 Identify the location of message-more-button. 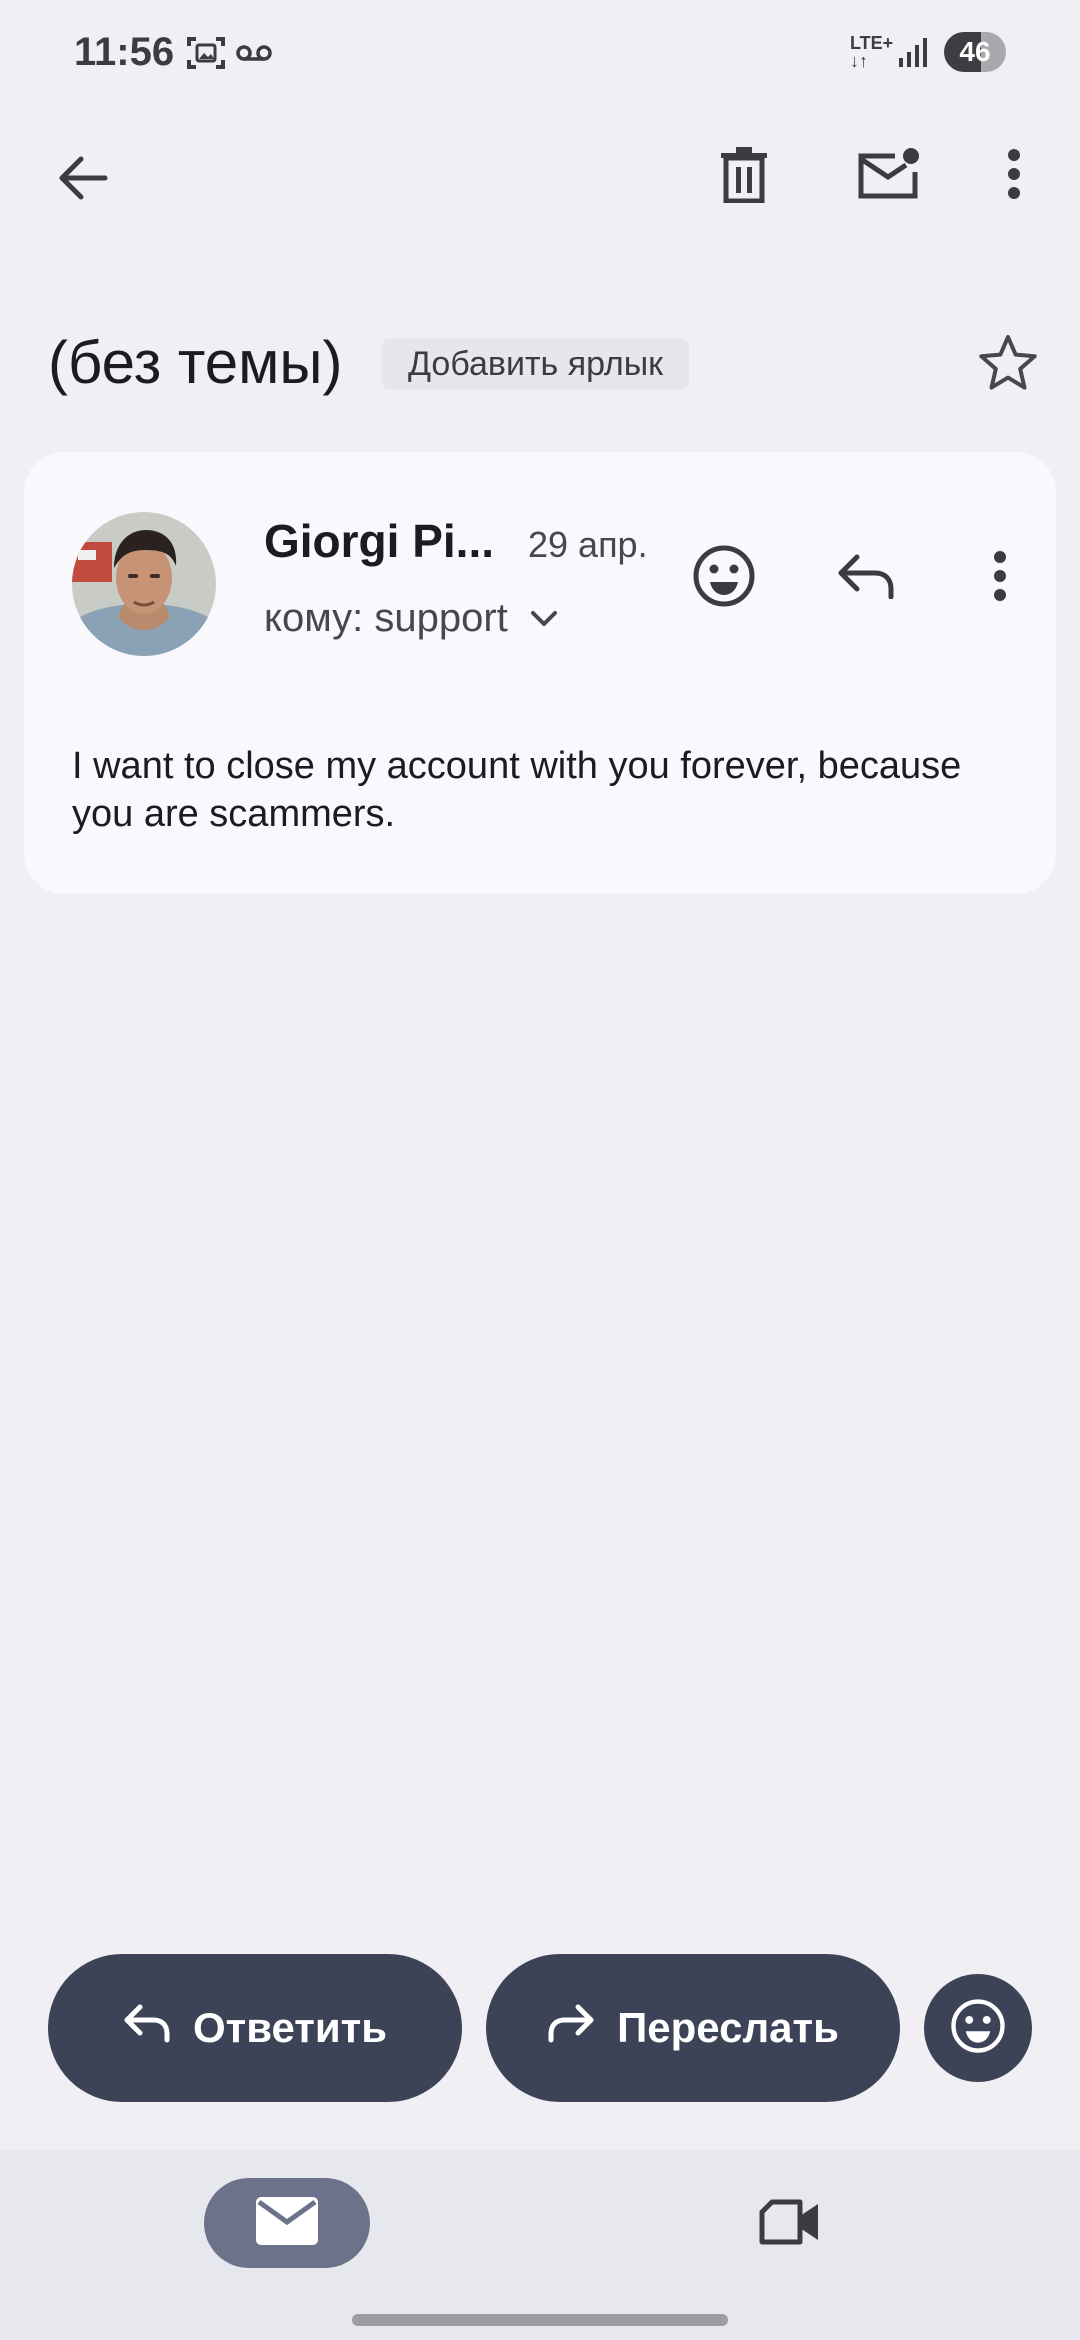
(1000, 578).